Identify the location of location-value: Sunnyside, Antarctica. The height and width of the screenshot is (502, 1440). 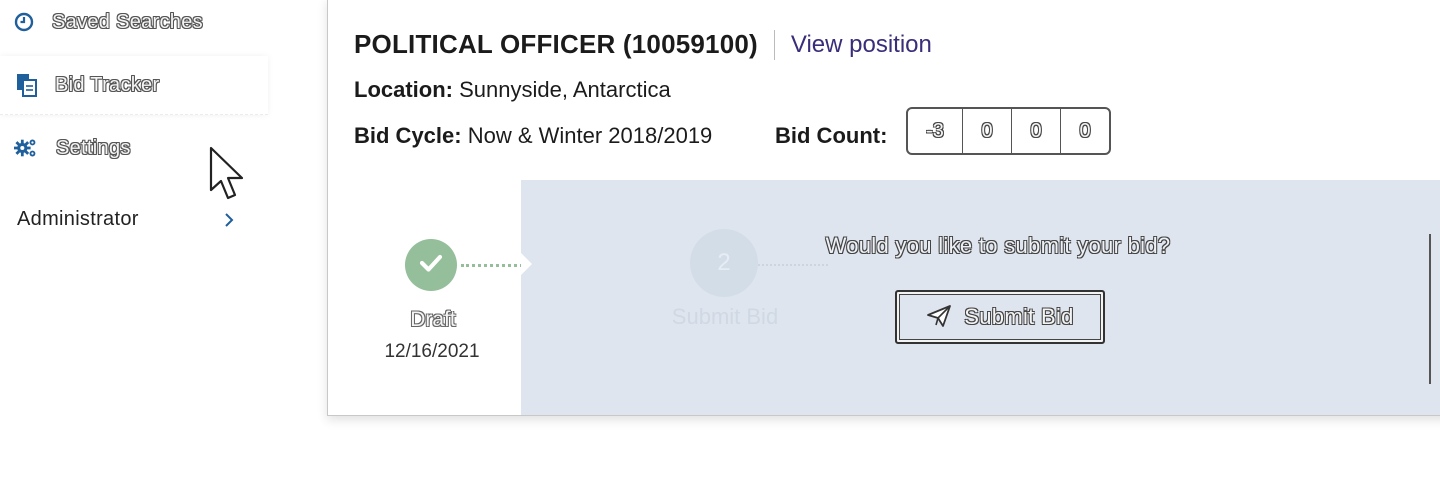
(565, 89).